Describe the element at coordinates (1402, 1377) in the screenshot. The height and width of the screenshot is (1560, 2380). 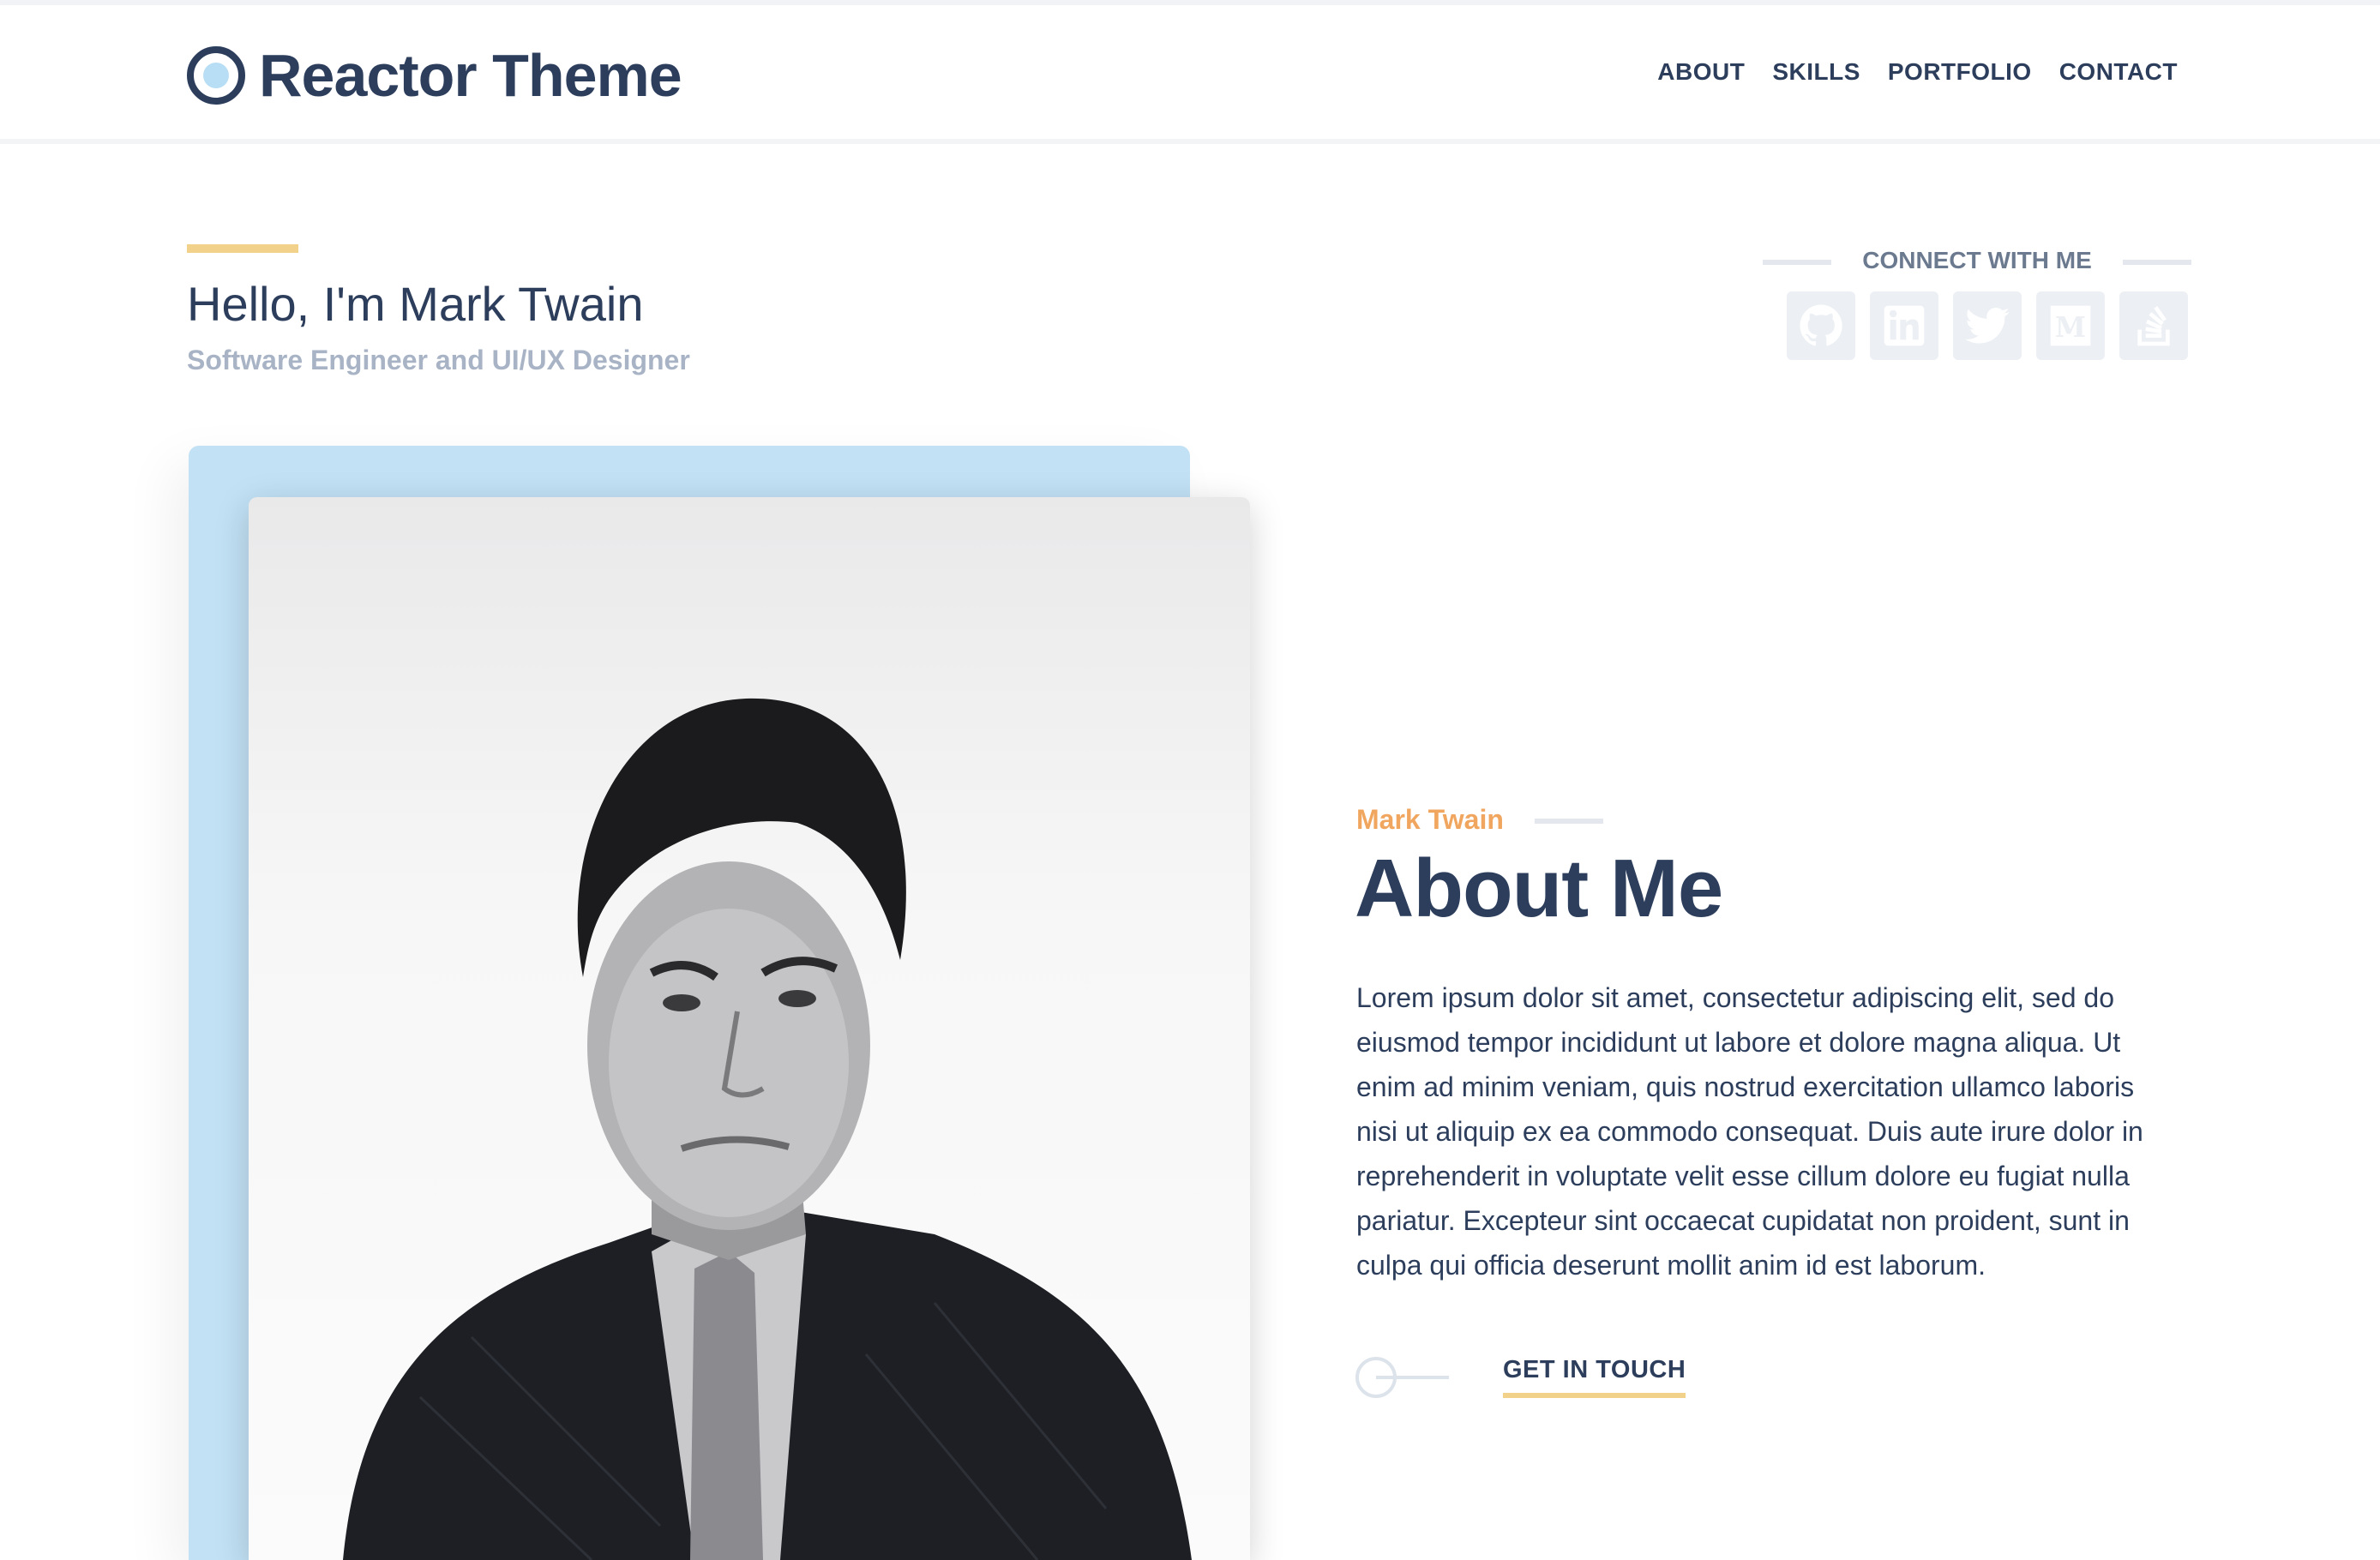
I see `circle-line-icon` at that location.